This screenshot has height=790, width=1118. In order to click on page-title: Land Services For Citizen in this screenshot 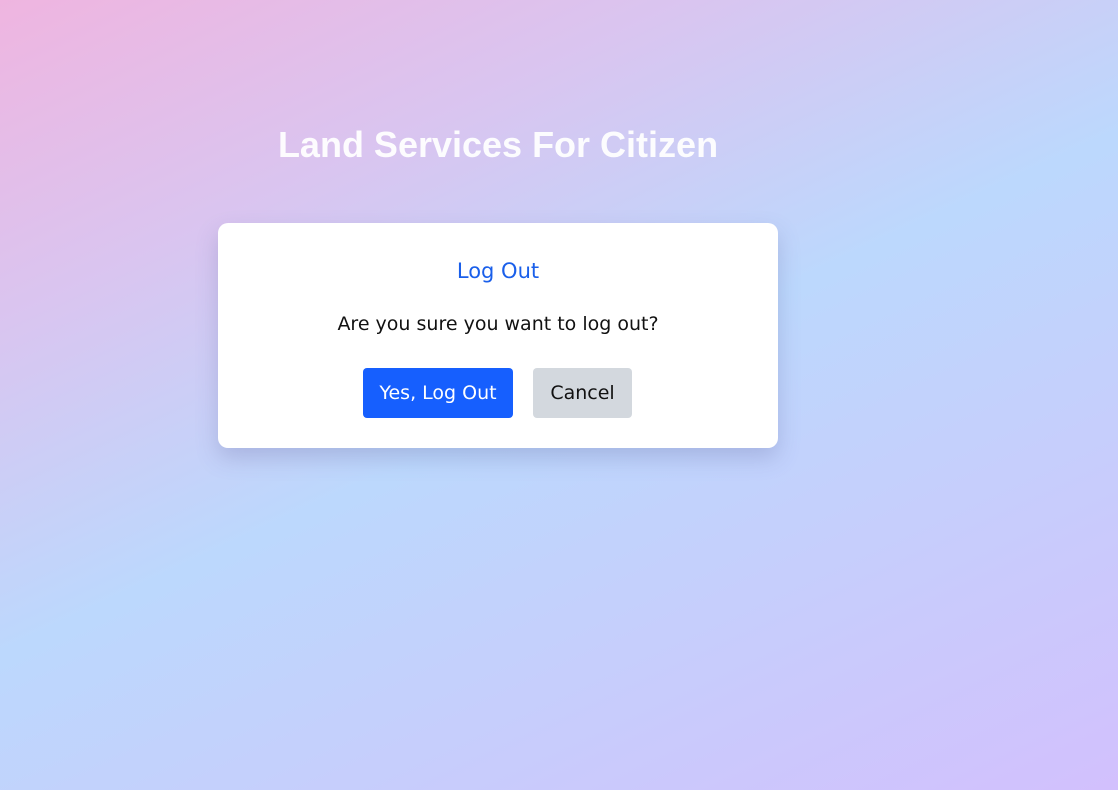, I will do `click(498, 144)`.